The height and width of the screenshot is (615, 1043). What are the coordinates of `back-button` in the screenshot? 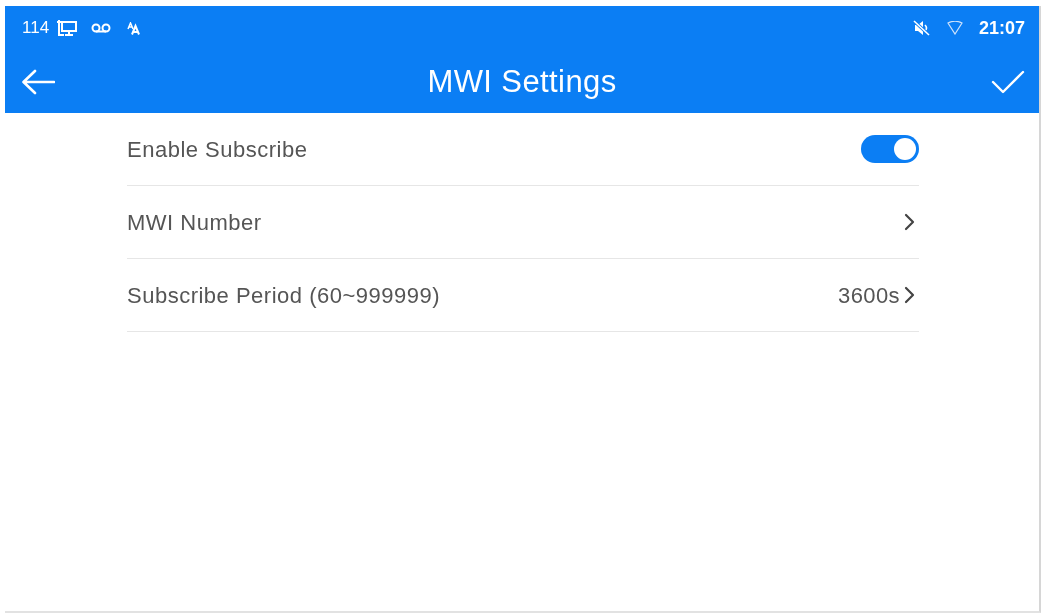 It's located at (38, 81).